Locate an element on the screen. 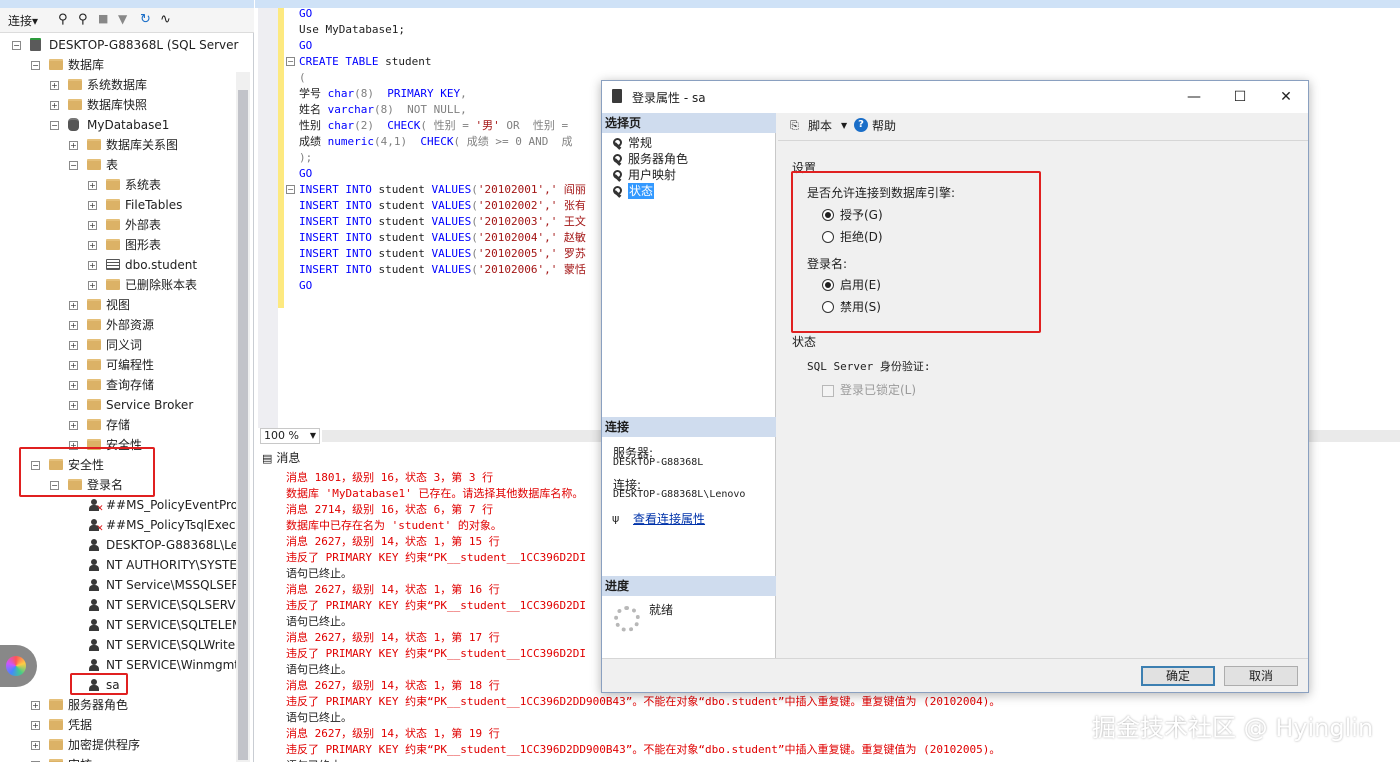 This screenshot has width=1400, height=762. stop-icon: ■ is located at coordinates (103, 20).